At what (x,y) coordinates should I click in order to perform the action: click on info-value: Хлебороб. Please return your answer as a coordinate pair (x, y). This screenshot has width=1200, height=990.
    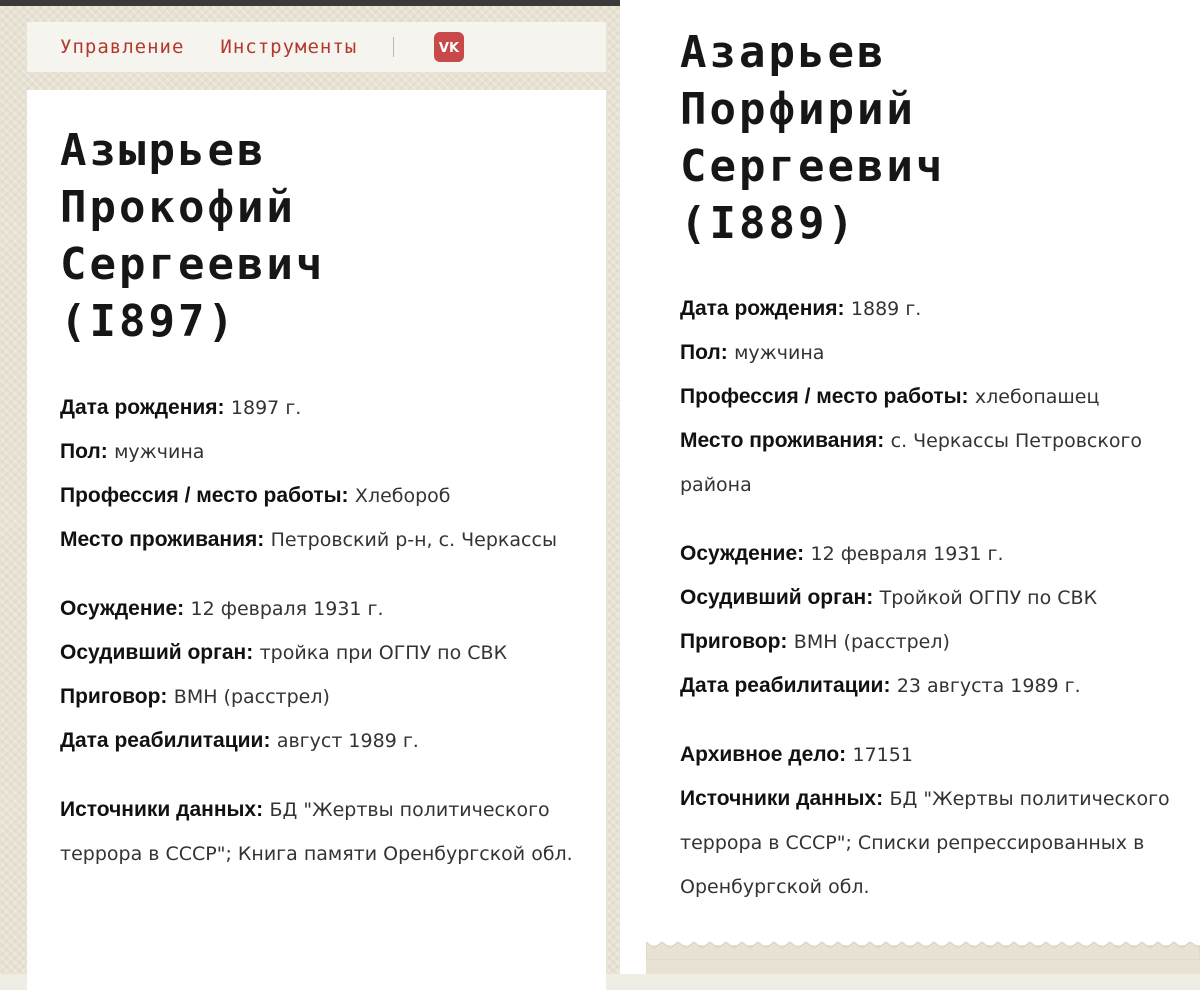
    Looking at the image, I should click on (402, 496).